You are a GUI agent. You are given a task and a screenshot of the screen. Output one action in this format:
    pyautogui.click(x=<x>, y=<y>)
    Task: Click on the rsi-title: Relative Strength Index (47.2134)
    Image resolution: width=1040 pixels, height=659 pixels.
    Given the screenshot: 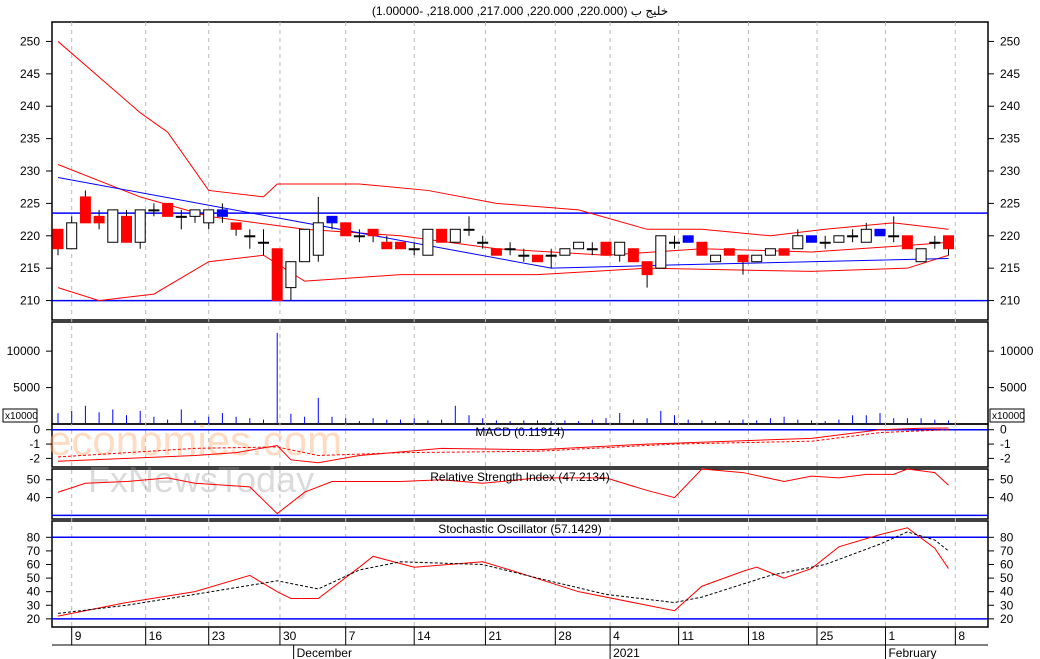 What is the action you would take?
    pyautogui.click(x=519, y=477)
    